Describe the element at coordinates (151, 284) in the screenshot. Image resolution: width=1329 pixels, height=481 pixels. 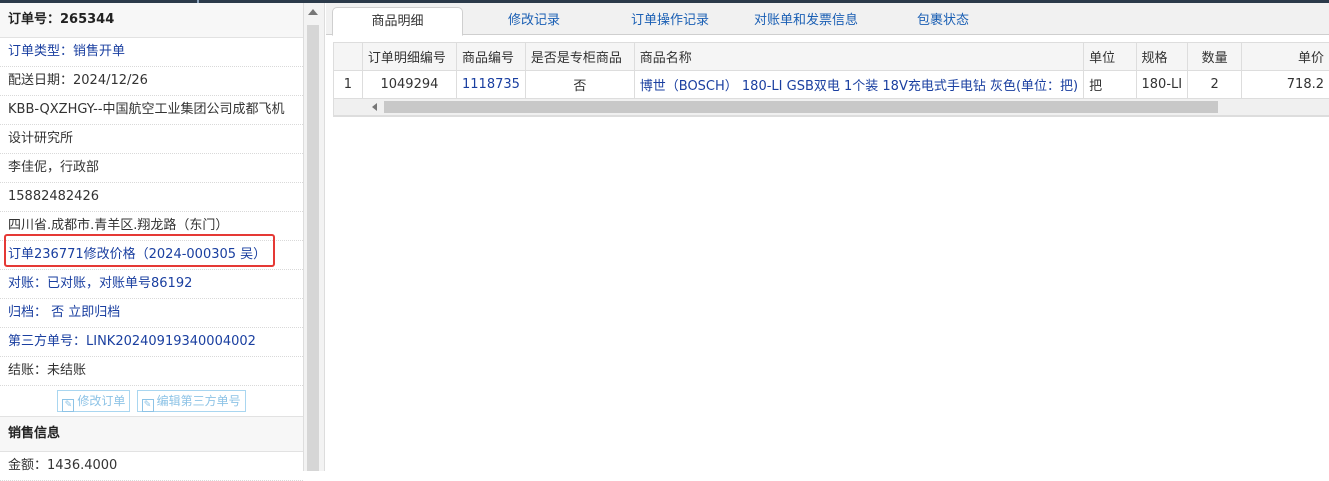
I see `reconciliation-link: 对账：已对账，对账单号86192` at that location.